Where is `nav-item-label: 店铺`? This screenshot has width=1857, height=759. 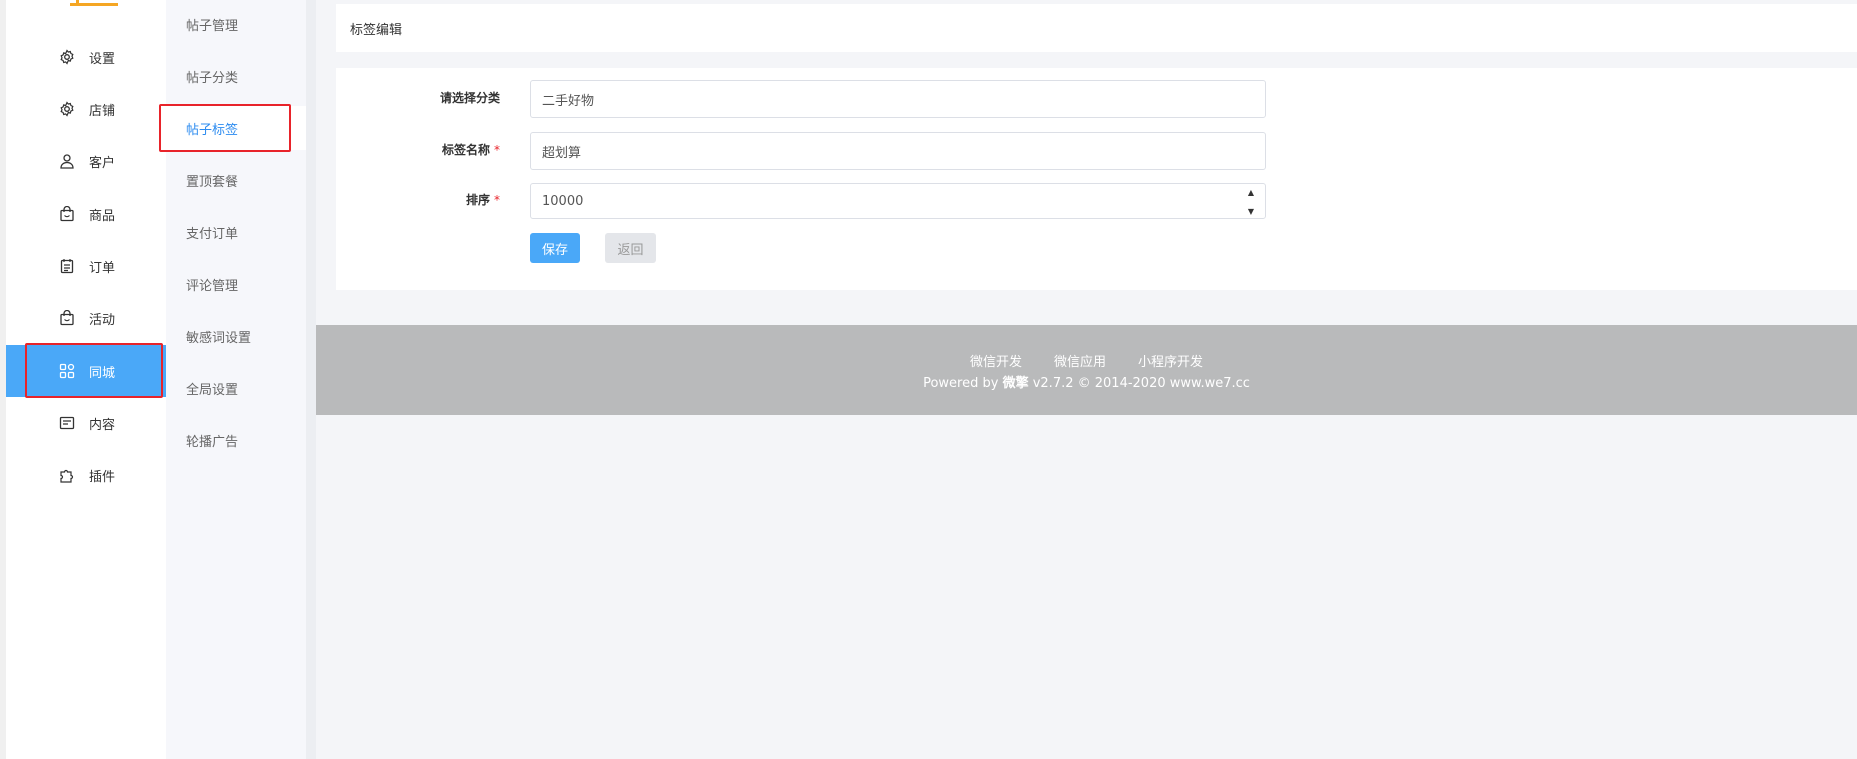
nav-item-label: 店铺 is located at coordinates (102, 111).